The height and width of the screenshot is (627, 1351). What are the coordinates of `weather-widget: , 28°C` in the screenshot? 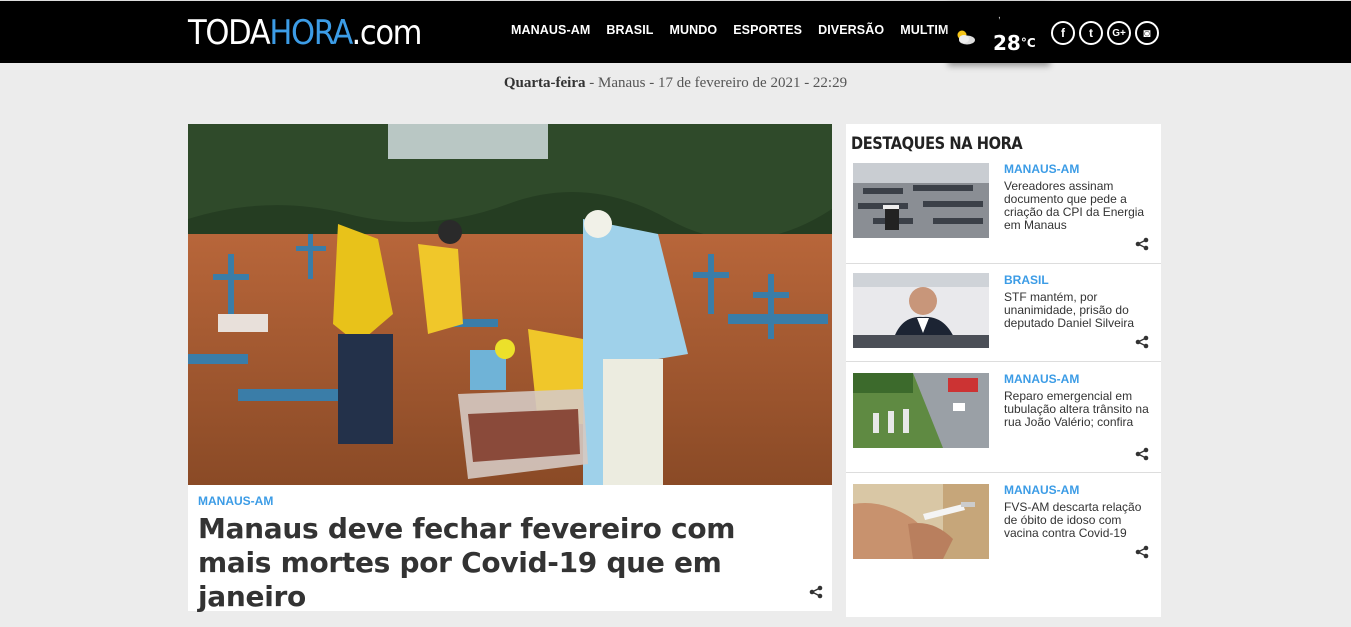 It's located at (999, 32).